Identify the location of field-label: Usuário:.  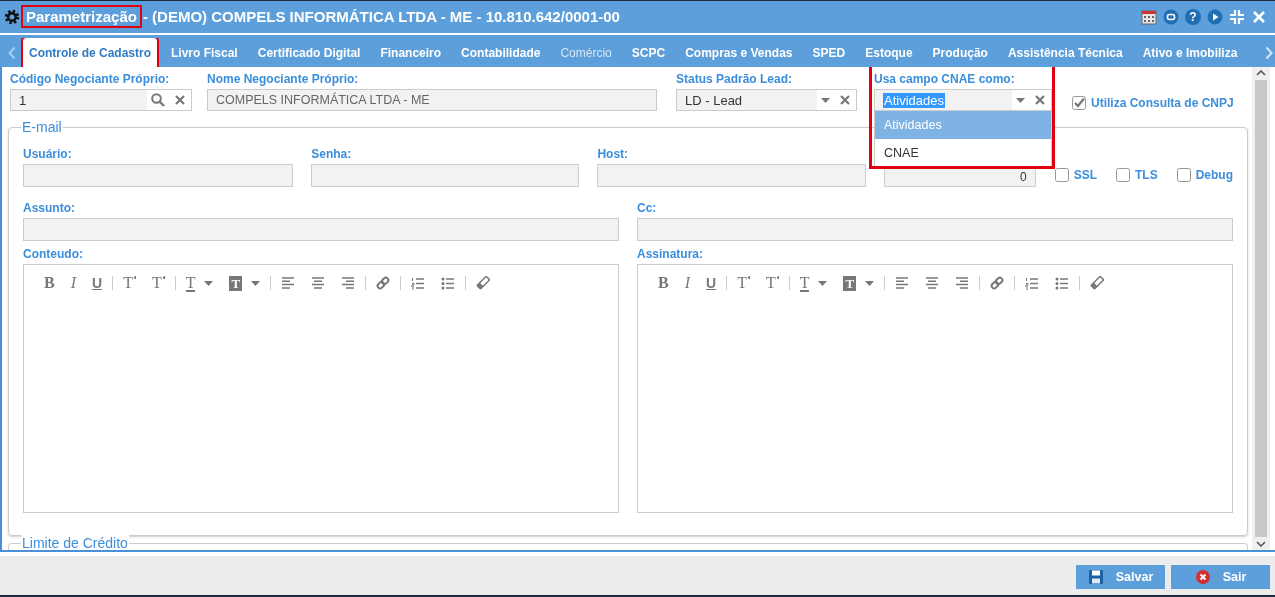
(48, 154).